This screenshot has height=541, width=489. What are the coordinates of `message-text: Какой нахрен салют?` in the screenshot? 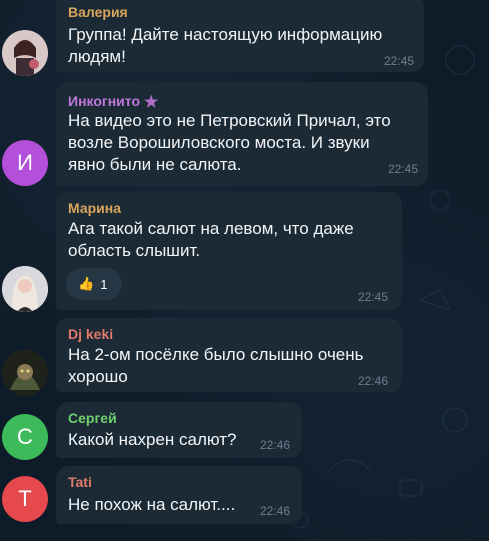 It's located at (152, 439).